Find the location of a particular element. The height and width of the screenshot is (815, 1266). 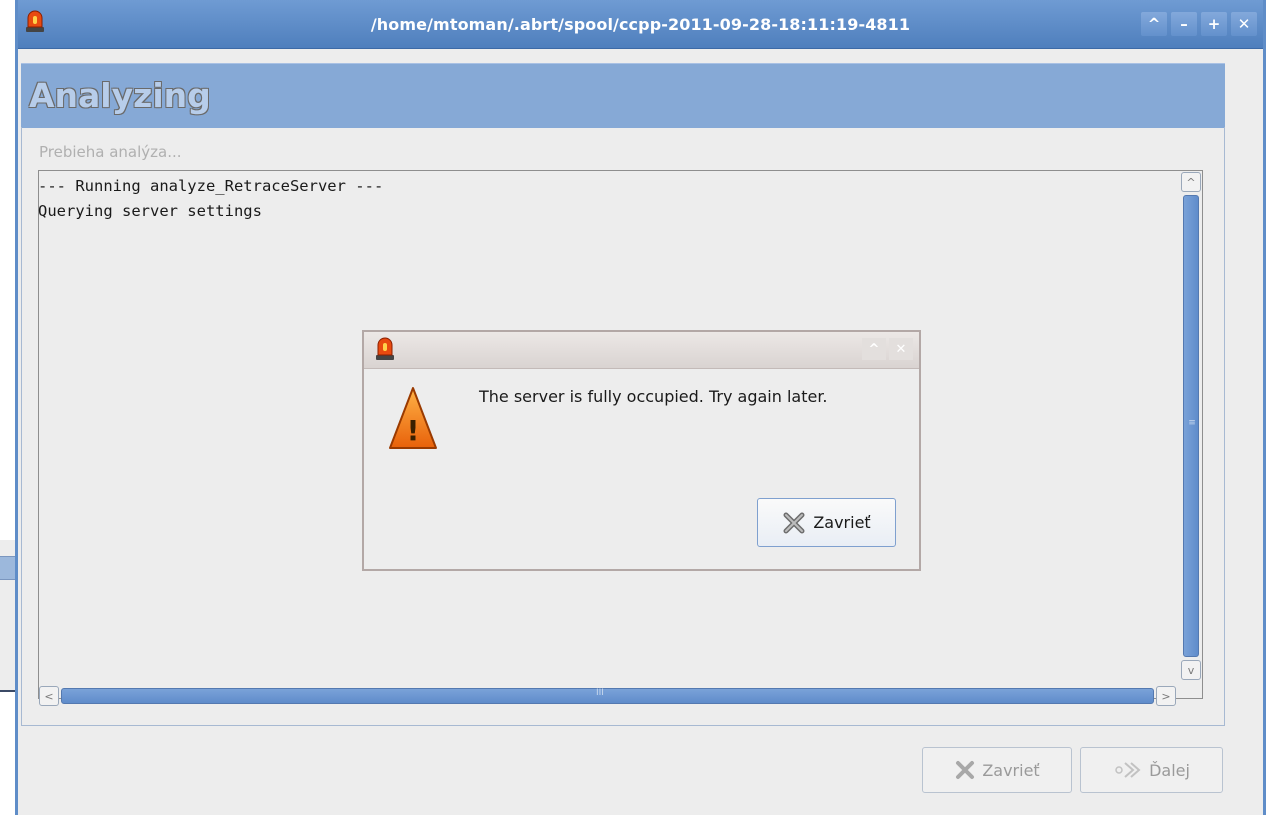

dialog-close-label: Zavrieť is located at coordinates (842, 522).